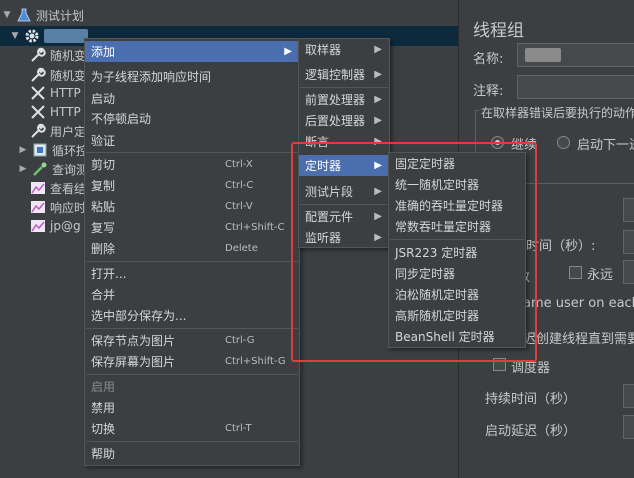 This screenshot has height=478, width=634. What do you see at coordinates (437, 316) in the screenshot?
I see `menu-item-label: 高斯随机定时器` at bounding box center [437, 316].